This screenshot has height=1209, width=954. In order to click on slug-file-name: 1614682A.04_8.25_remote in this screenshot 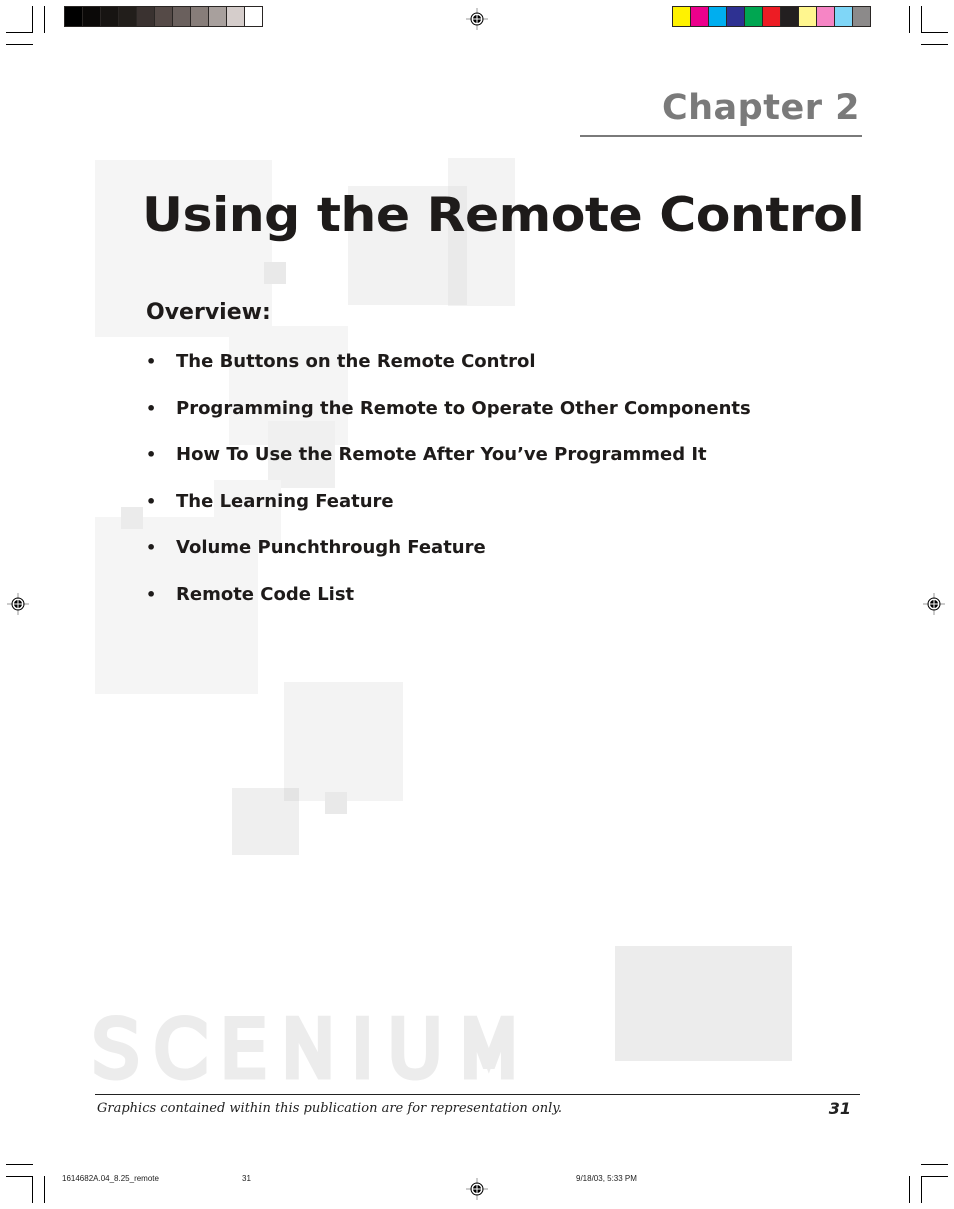, I will do `click(110, 1178)`.